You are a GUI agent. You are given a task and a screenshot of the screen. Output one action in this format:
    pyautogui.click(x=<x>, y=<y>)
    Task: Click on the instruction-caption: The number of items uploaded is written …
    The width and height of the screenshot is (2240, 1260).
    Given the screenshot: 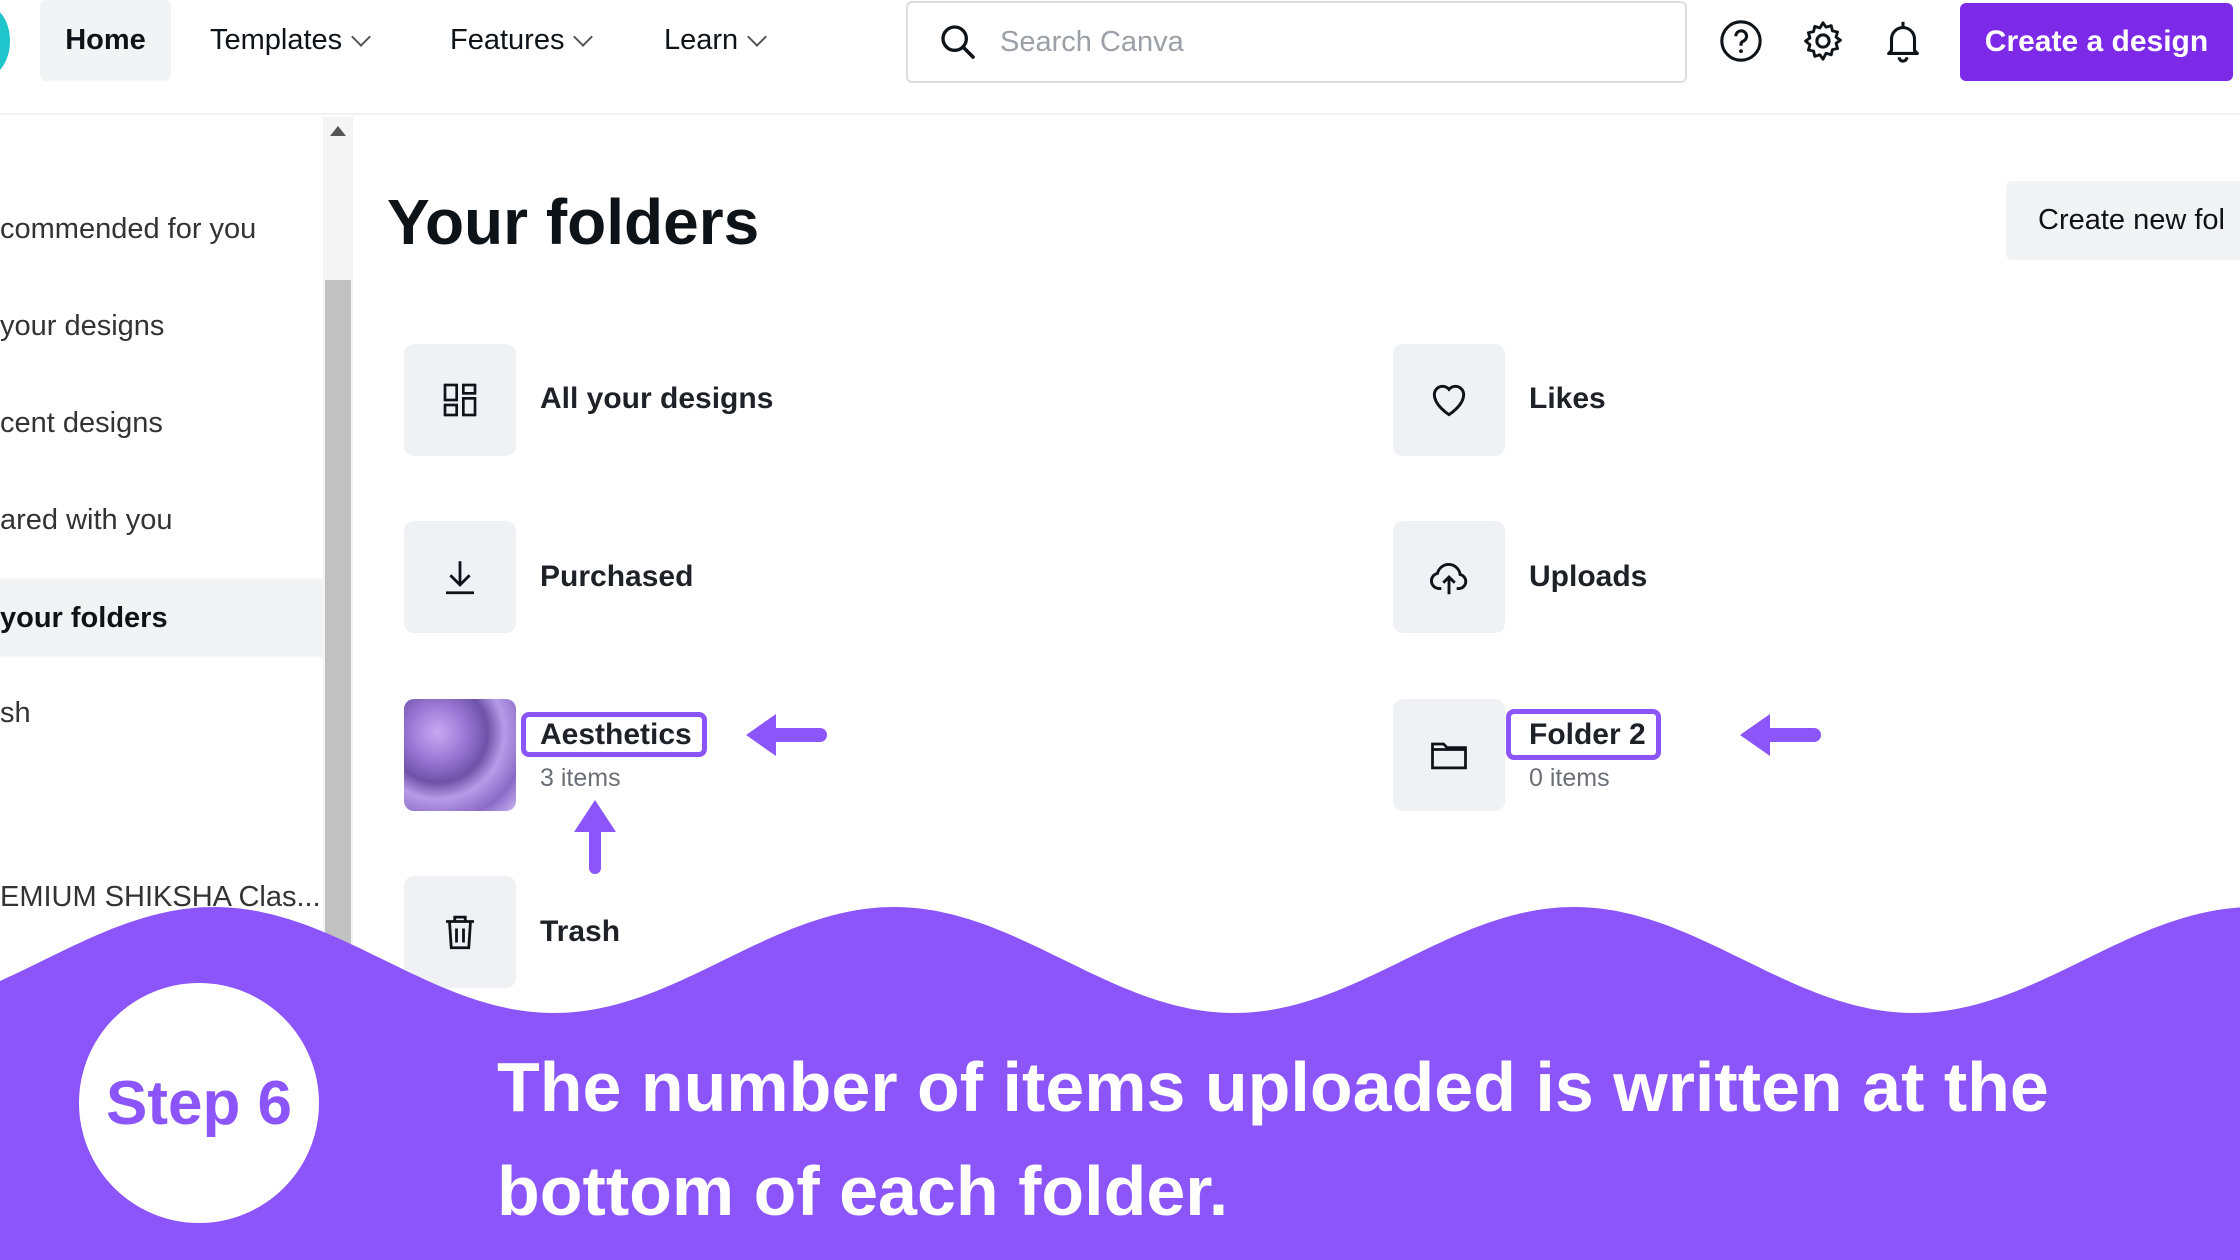 What is the action you would take?
    pyautogui.click(x=1273, y=1139)
    